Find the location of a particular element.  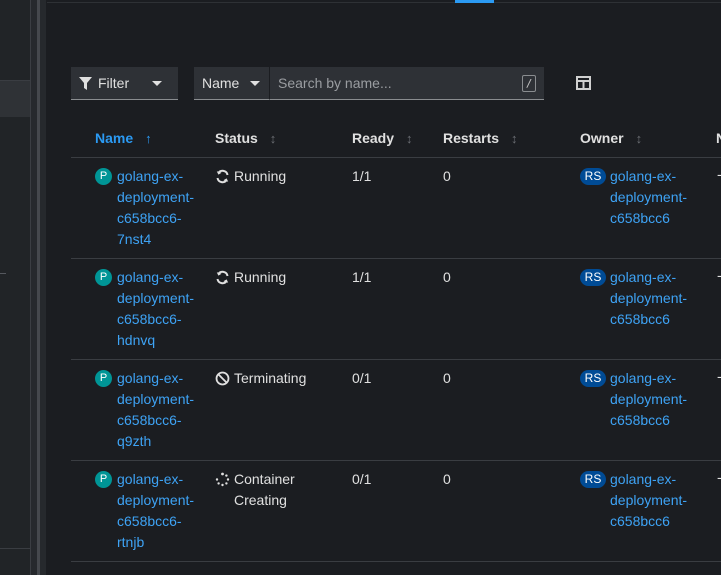

filter-label: Filter is located at coordinates (114, 83).